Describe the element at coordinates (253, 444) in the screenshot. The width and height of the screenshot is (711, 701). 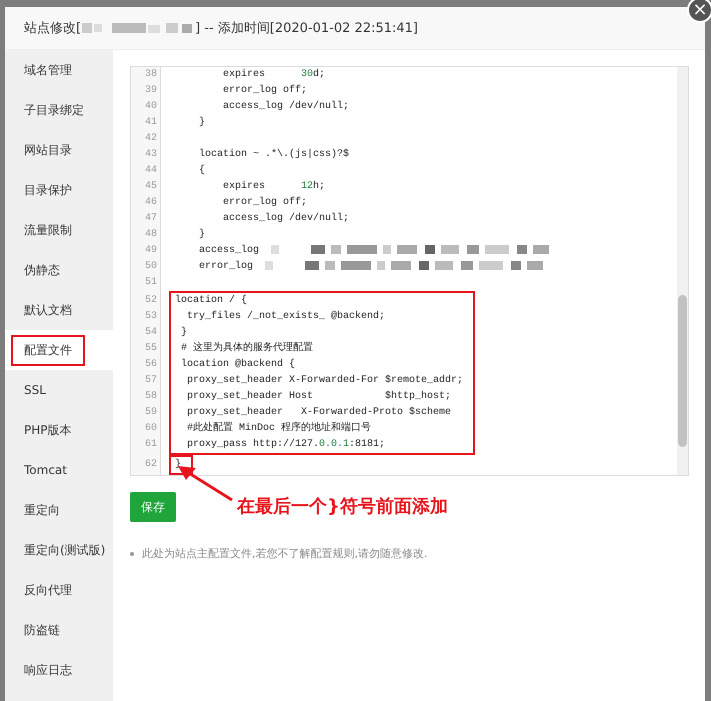
I see `code-text: proxy_pass http://127.` at that location.